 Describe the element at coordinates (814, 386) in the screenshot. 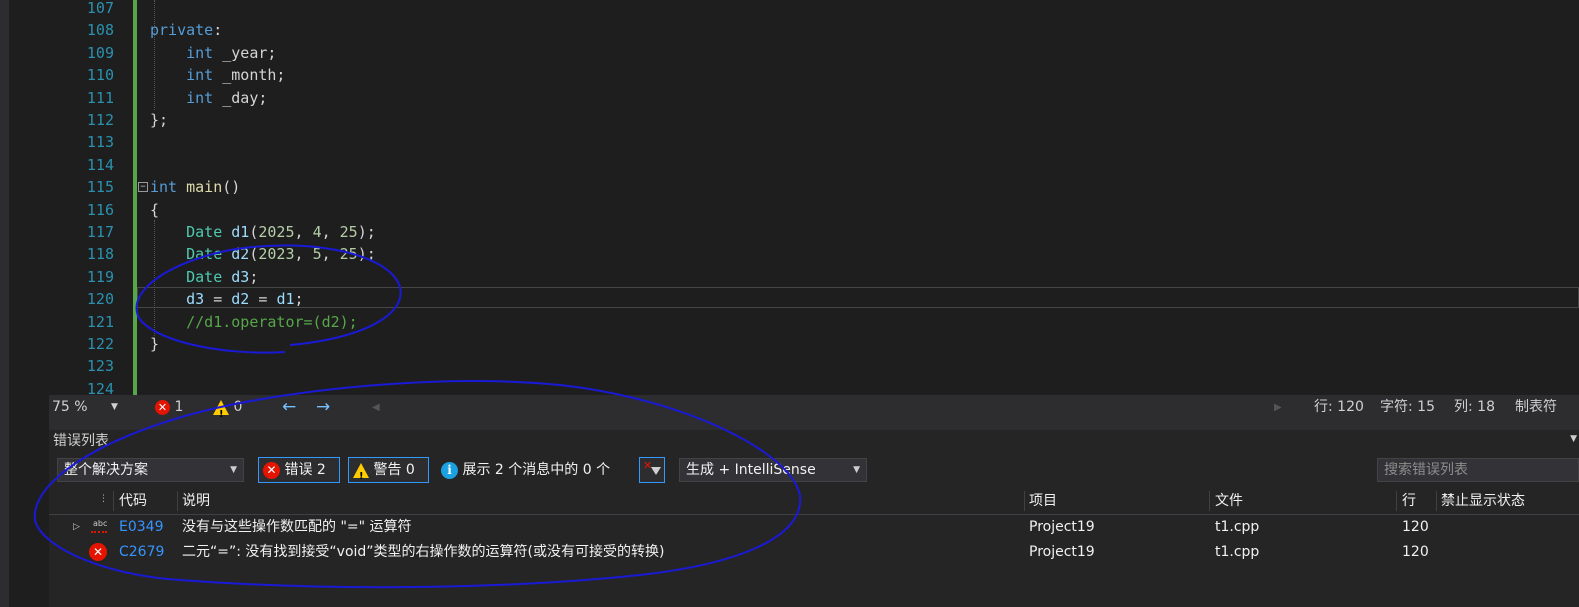

I see `code-line: 124` at that location.